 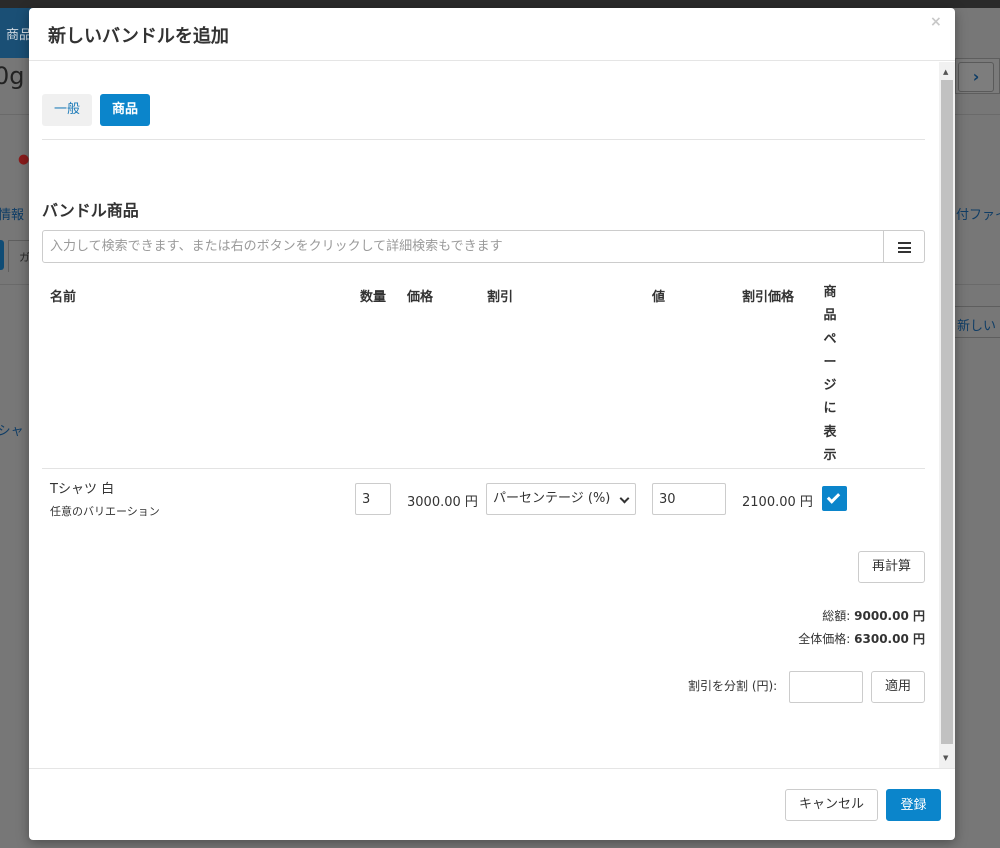 What do you see at coordinates (463, 246) in the screenshot?
I see `product-search-input` at bounding box center [463, 246].